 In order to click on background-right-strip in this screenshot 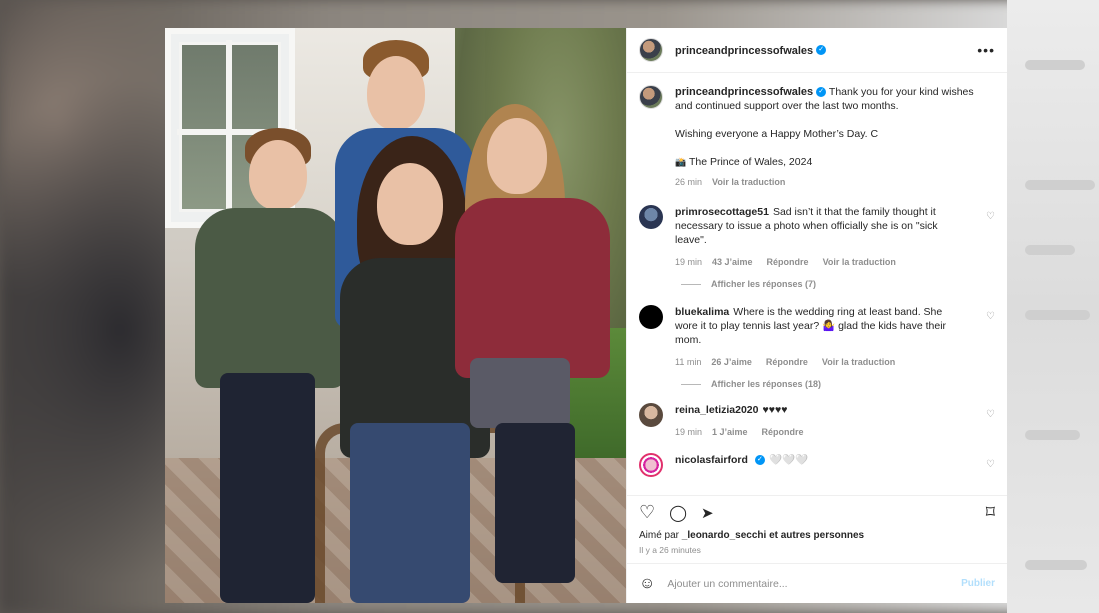, I will do `click(1053, 306)`.